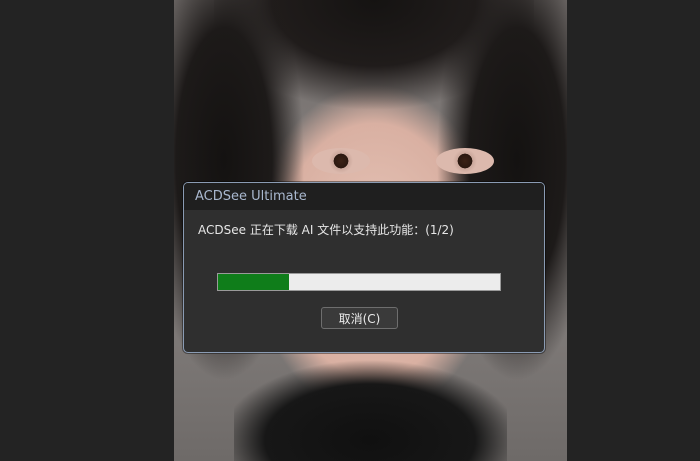 The image size is (700, 461). What do you see at coordinates (359, 282) in the screenshot?
I see `download-progress-bar` at bounding box center [359, 282].